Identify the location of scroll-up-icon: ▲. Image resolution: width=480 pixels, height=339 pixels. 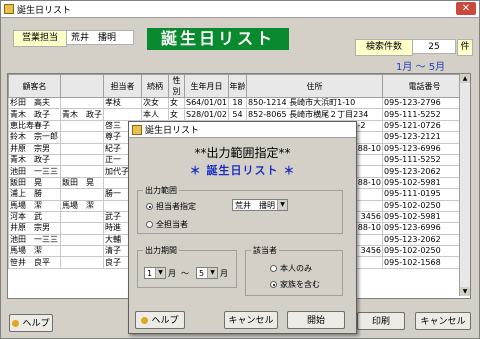
(465, 78).